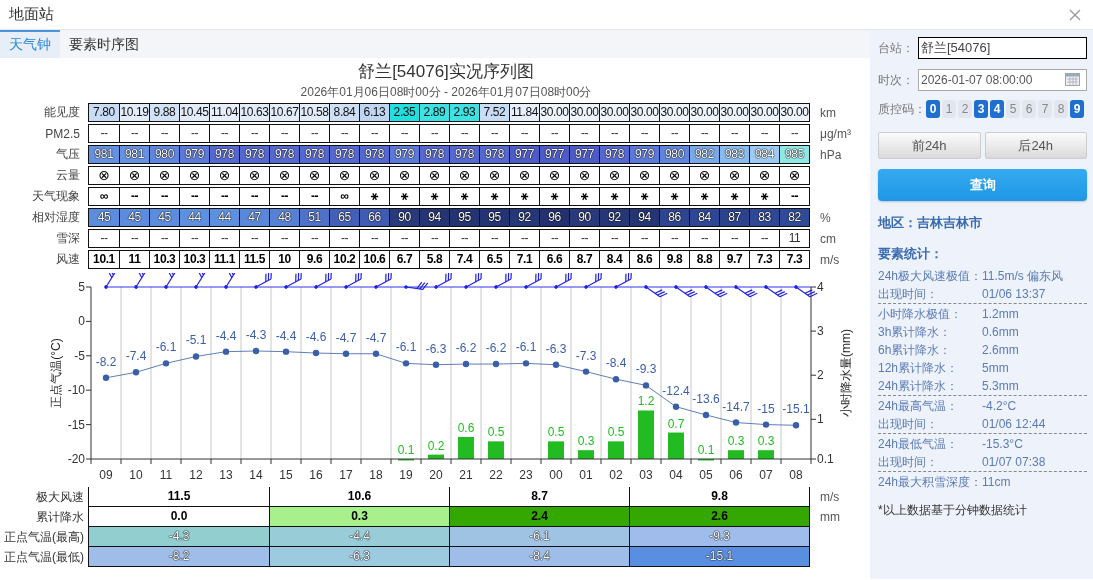  What do you see at coordinates (1000, 386) in the screenshot?
I see `stat-value: 5.3mm` at bounding box center [1000, 386].